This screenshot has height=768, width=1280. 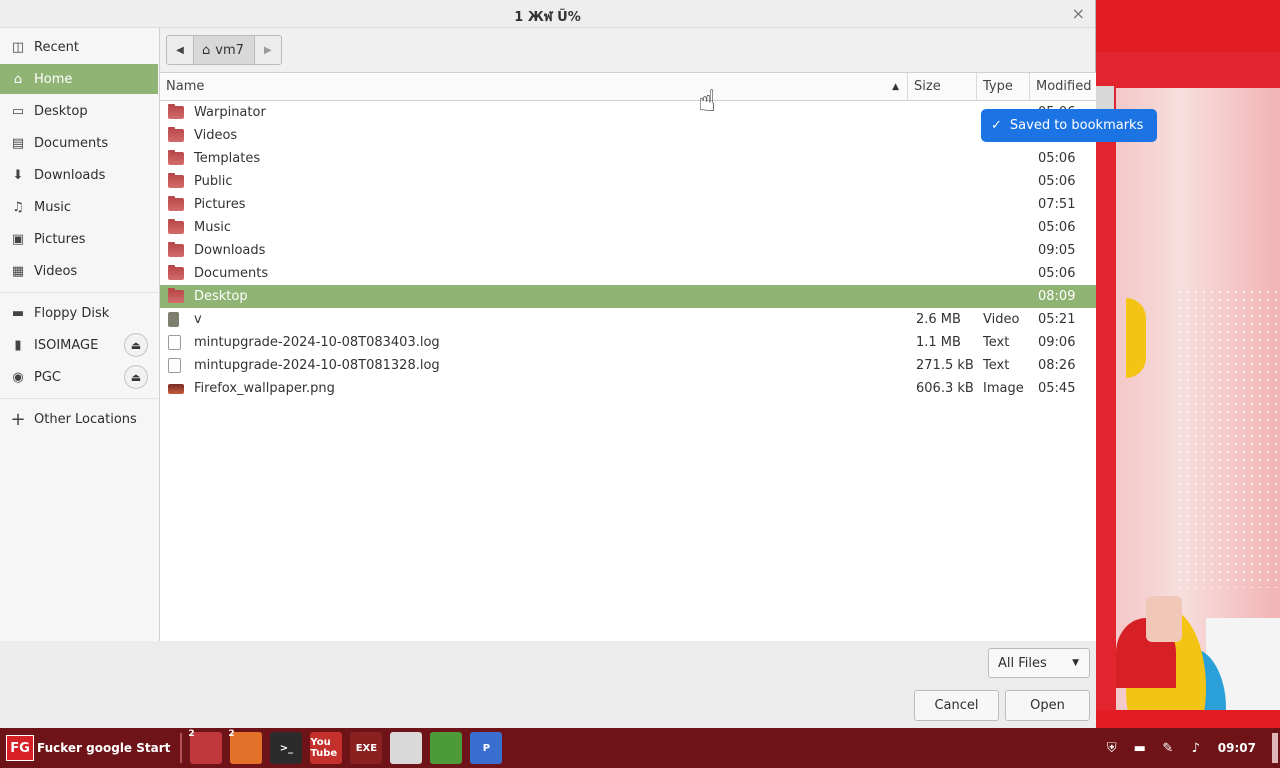 I want to click on background-window-header, so click(x=1188, y=26).